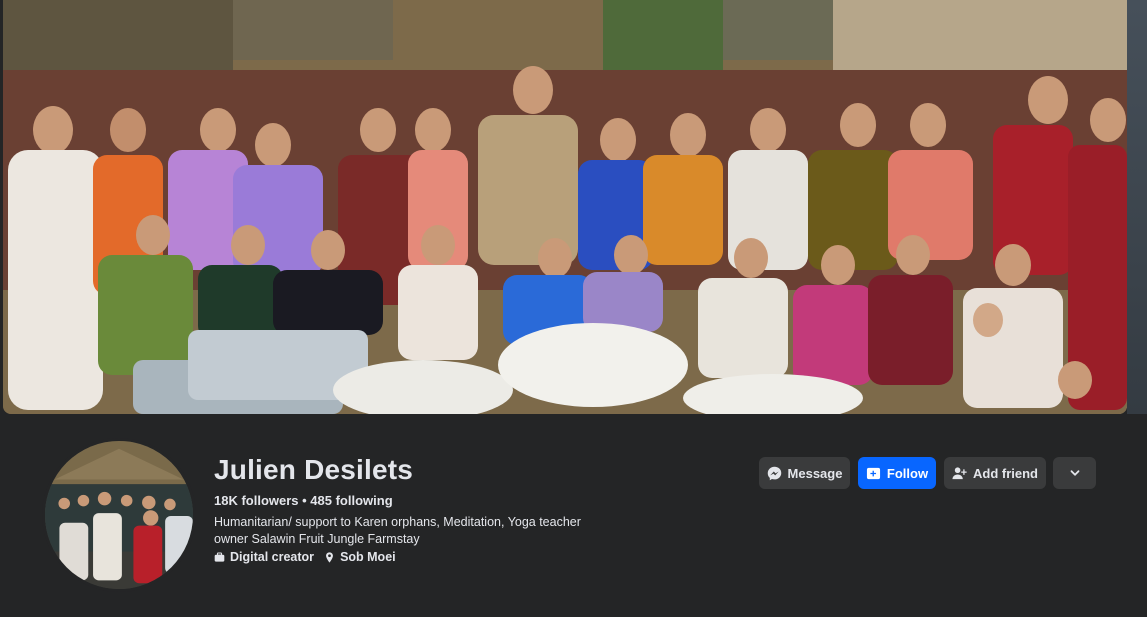 The image size is (1147, 617). Describe the element at coordinates (1137, 207) in the screenshot. I see `page-edge` at that location.